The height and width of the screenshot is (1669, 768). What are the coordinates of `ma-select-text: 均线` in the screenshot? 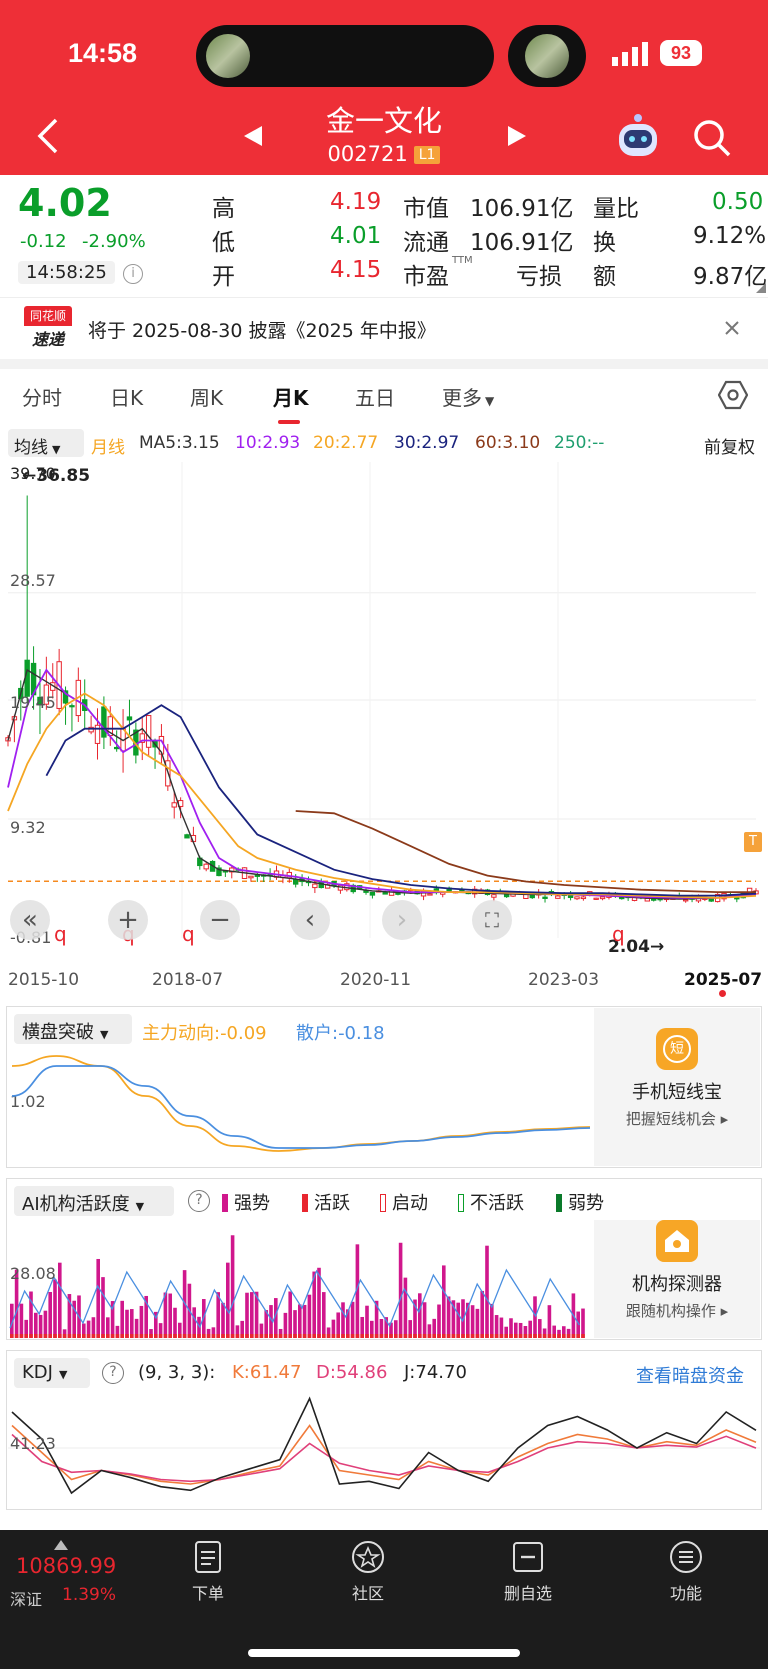 It's located at (31, 448).